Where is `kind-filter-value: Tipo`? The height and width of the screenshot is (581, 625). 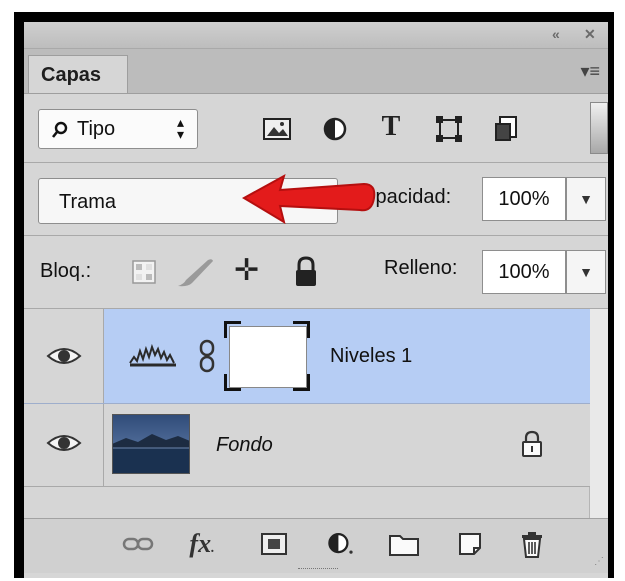 kind-filter-value: Tipo is located at coordinates (96, 129).